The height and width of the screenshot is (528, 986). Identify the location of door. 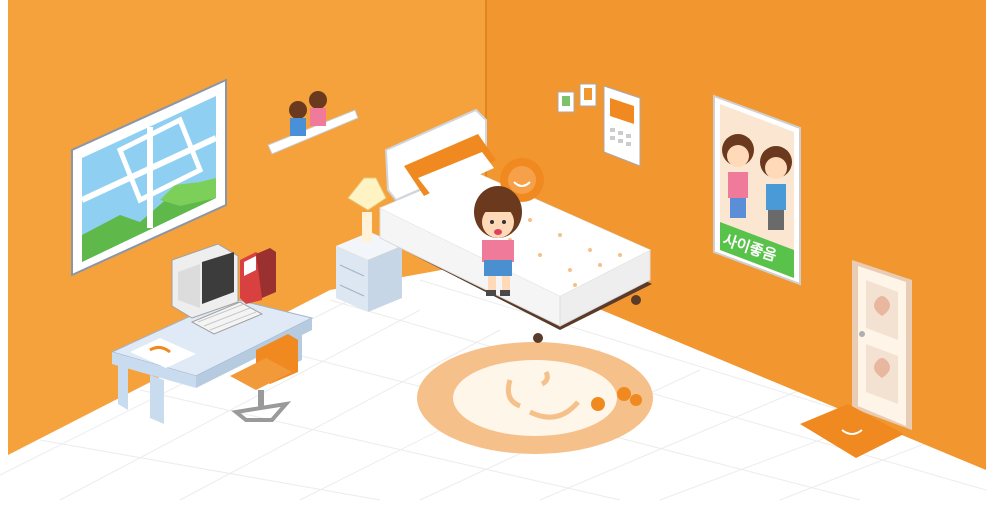
(882, 345).